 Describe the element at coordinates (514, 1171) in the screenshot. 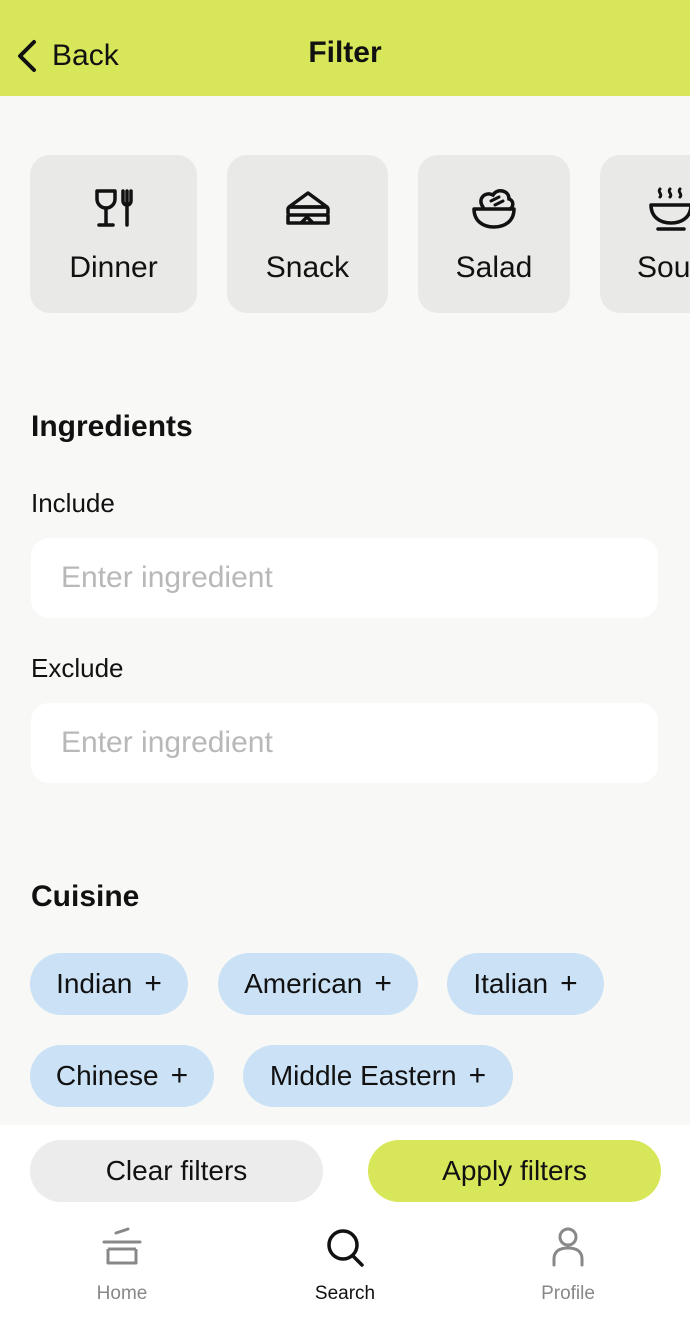

I see `apply-filters-button: Apply filters` at that location.